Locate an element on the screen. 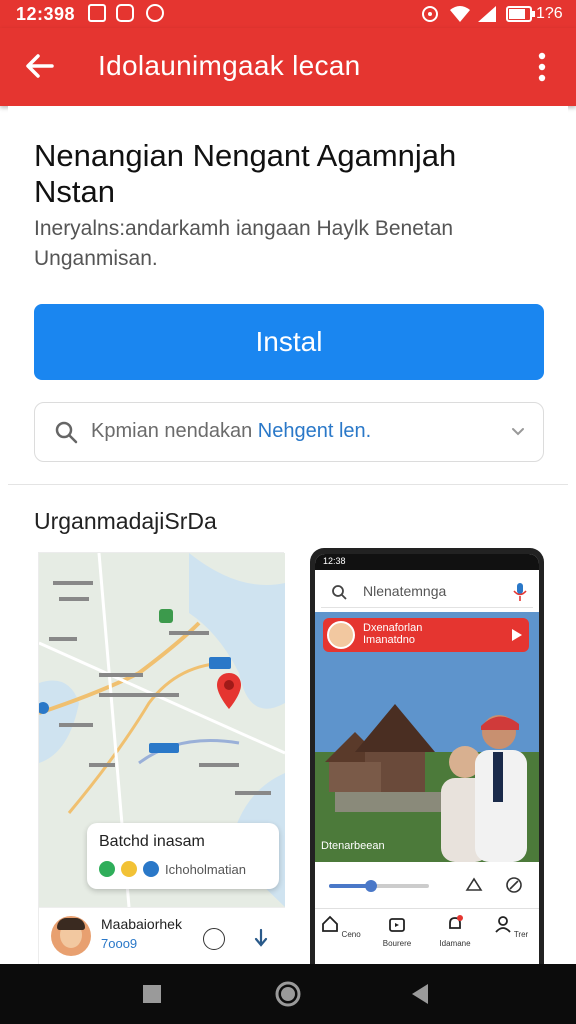 Image resolution: width=576 pixels, height=1024 pixels. play-icon is located at coordinates (517, 635).